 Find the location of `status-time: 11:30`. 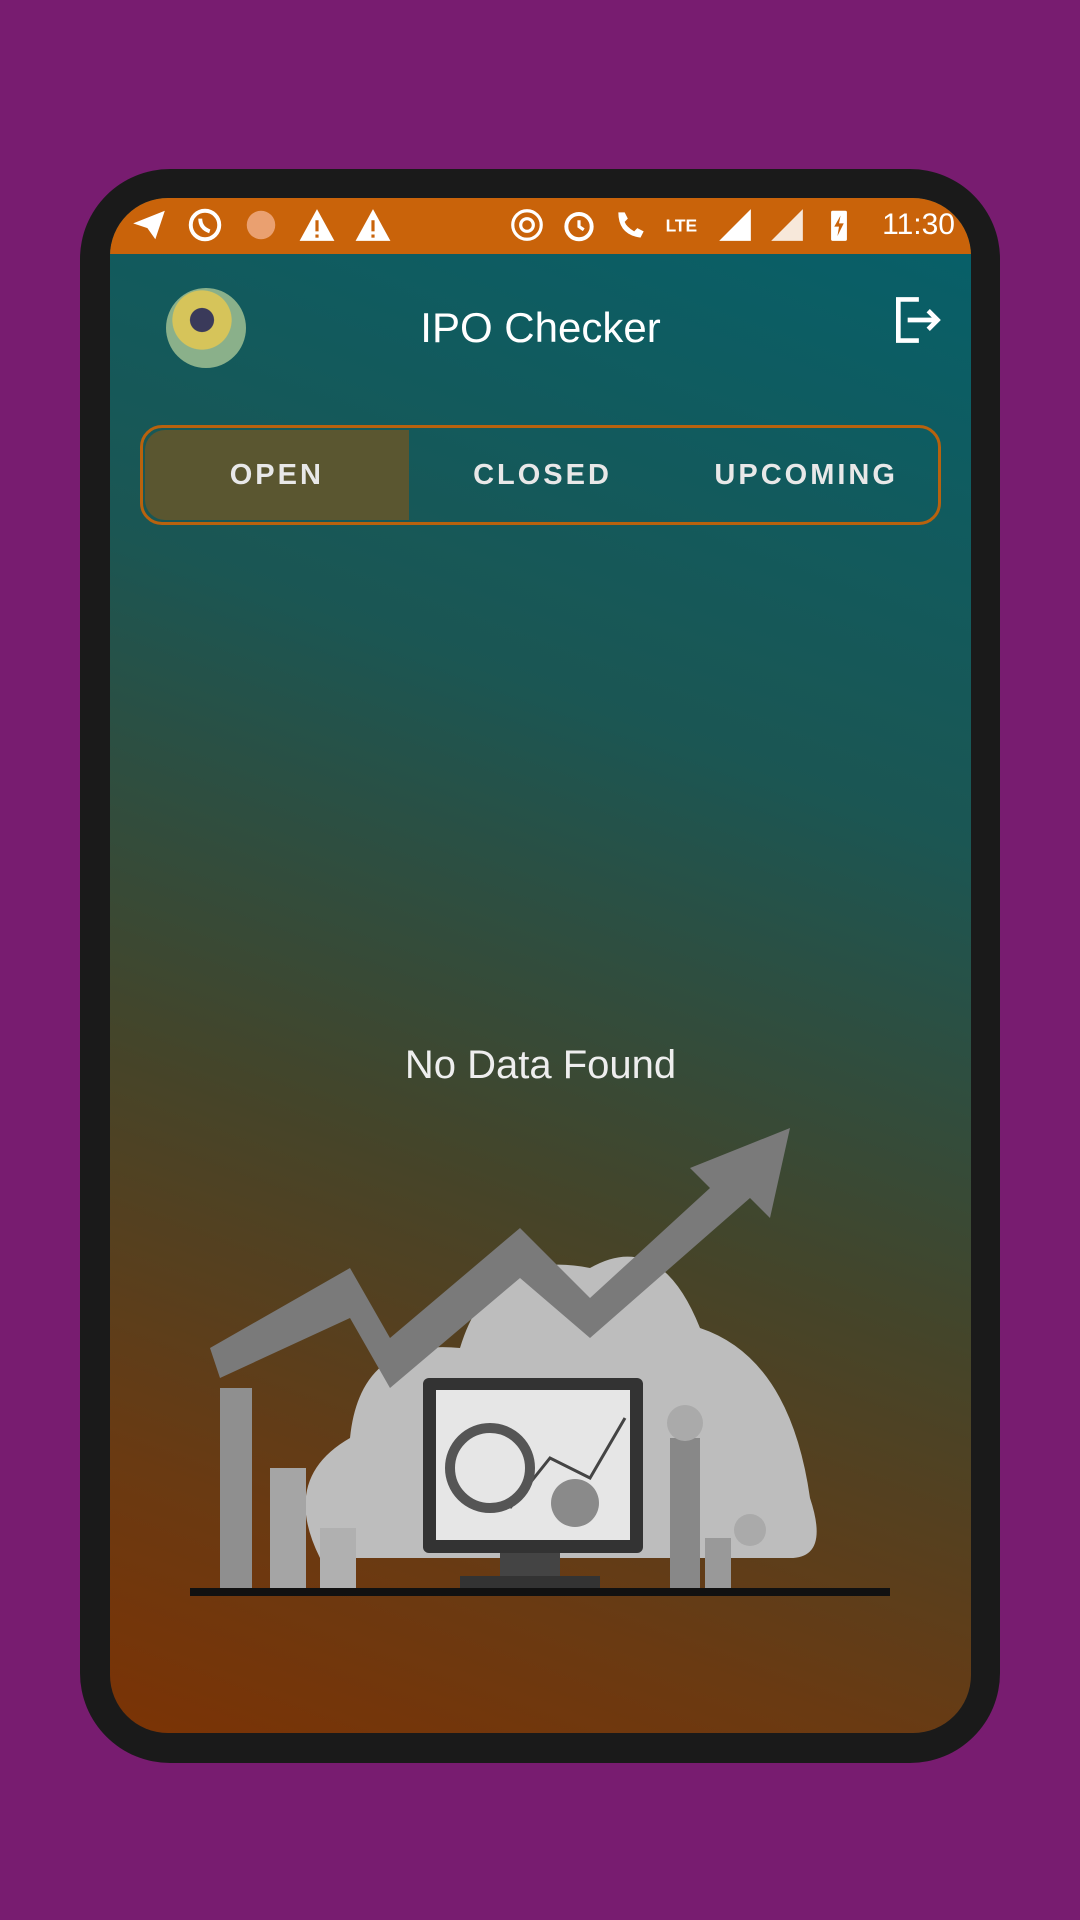

status-time: 11:30 is located at coordinates (918, 224).